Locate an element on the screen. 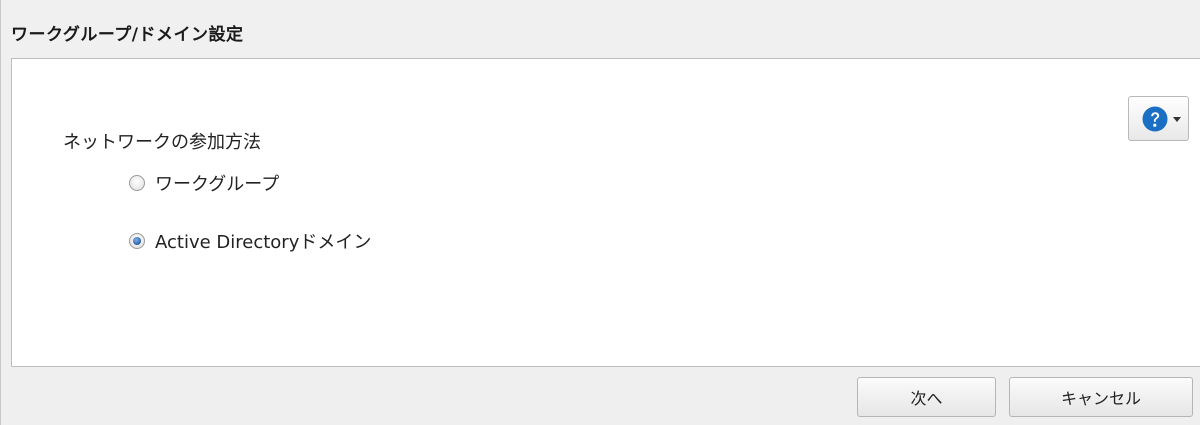 Image resolution: width=1200 pixels, height=425 pixels. cancel-button: キャンセル is located at coordinates (1101, 397).